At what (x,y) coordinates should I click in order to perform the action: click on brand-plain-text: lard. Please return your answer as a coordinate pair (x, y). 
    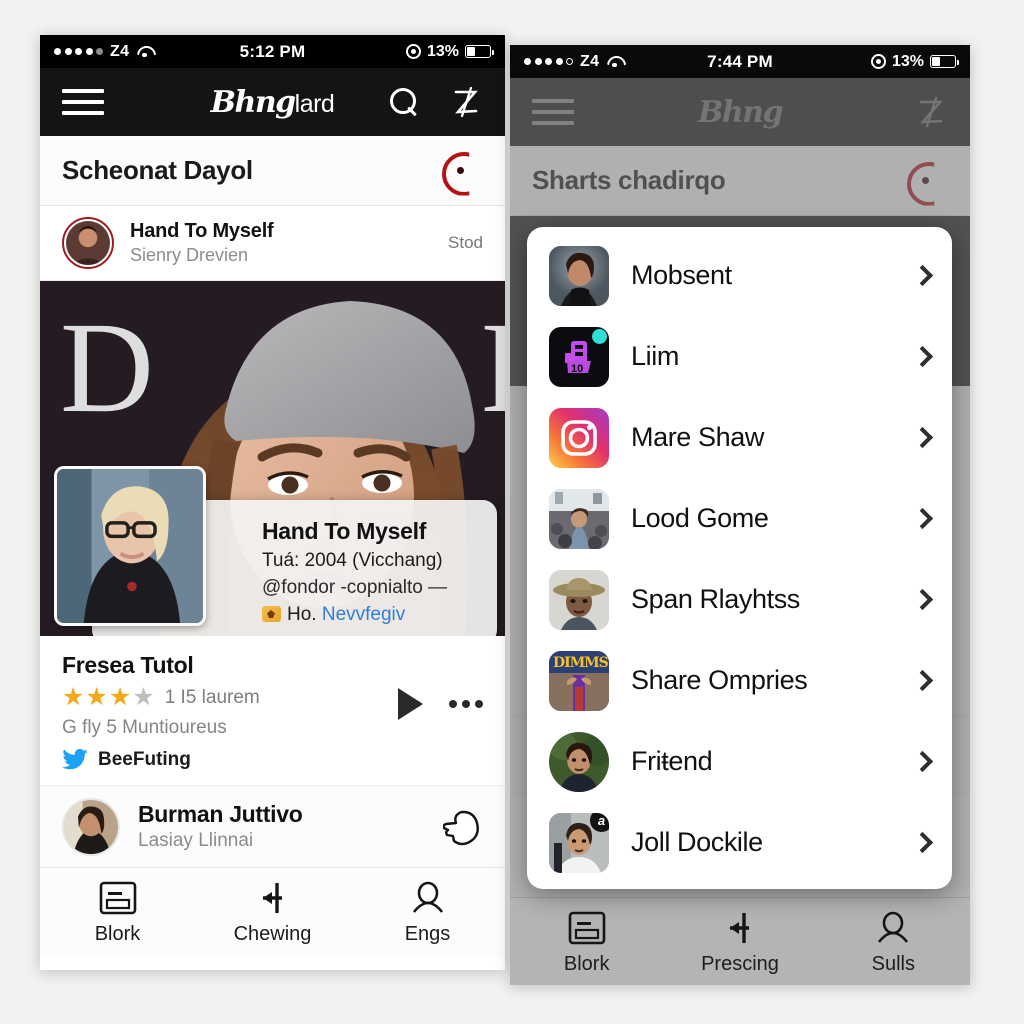
    Looking at the image, I should click on (314, 103).